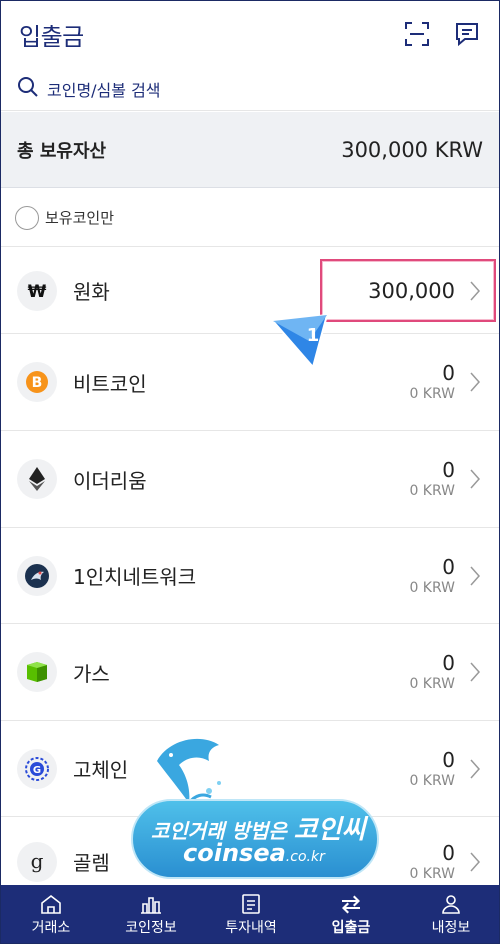 The height and width of the screenshot is (944, 500). Describe the element at coordinates (251, 903) in the screenshot. I see `document-icon` at that location.